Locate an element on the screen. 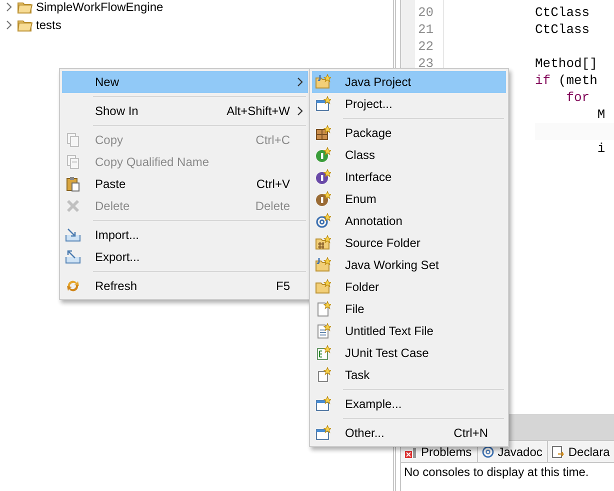 Image resolution: width=614 pixels, height=491 pixels. tree-item: SimpleWorkFlowEngine is located at coordinates (100, 7).